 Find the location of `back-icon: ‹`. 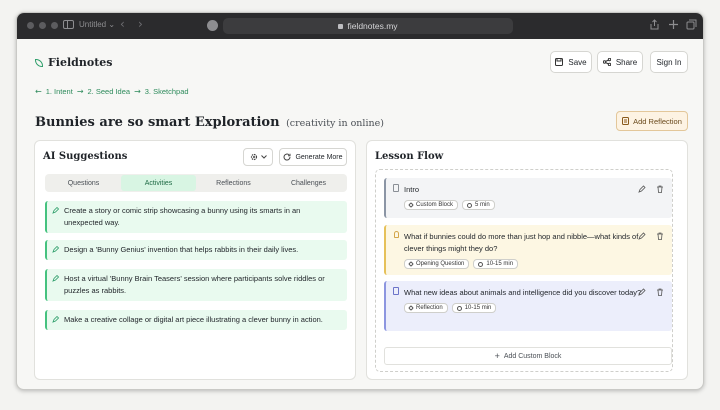

back-icon: ‹ is located at coordinates (122, 24).